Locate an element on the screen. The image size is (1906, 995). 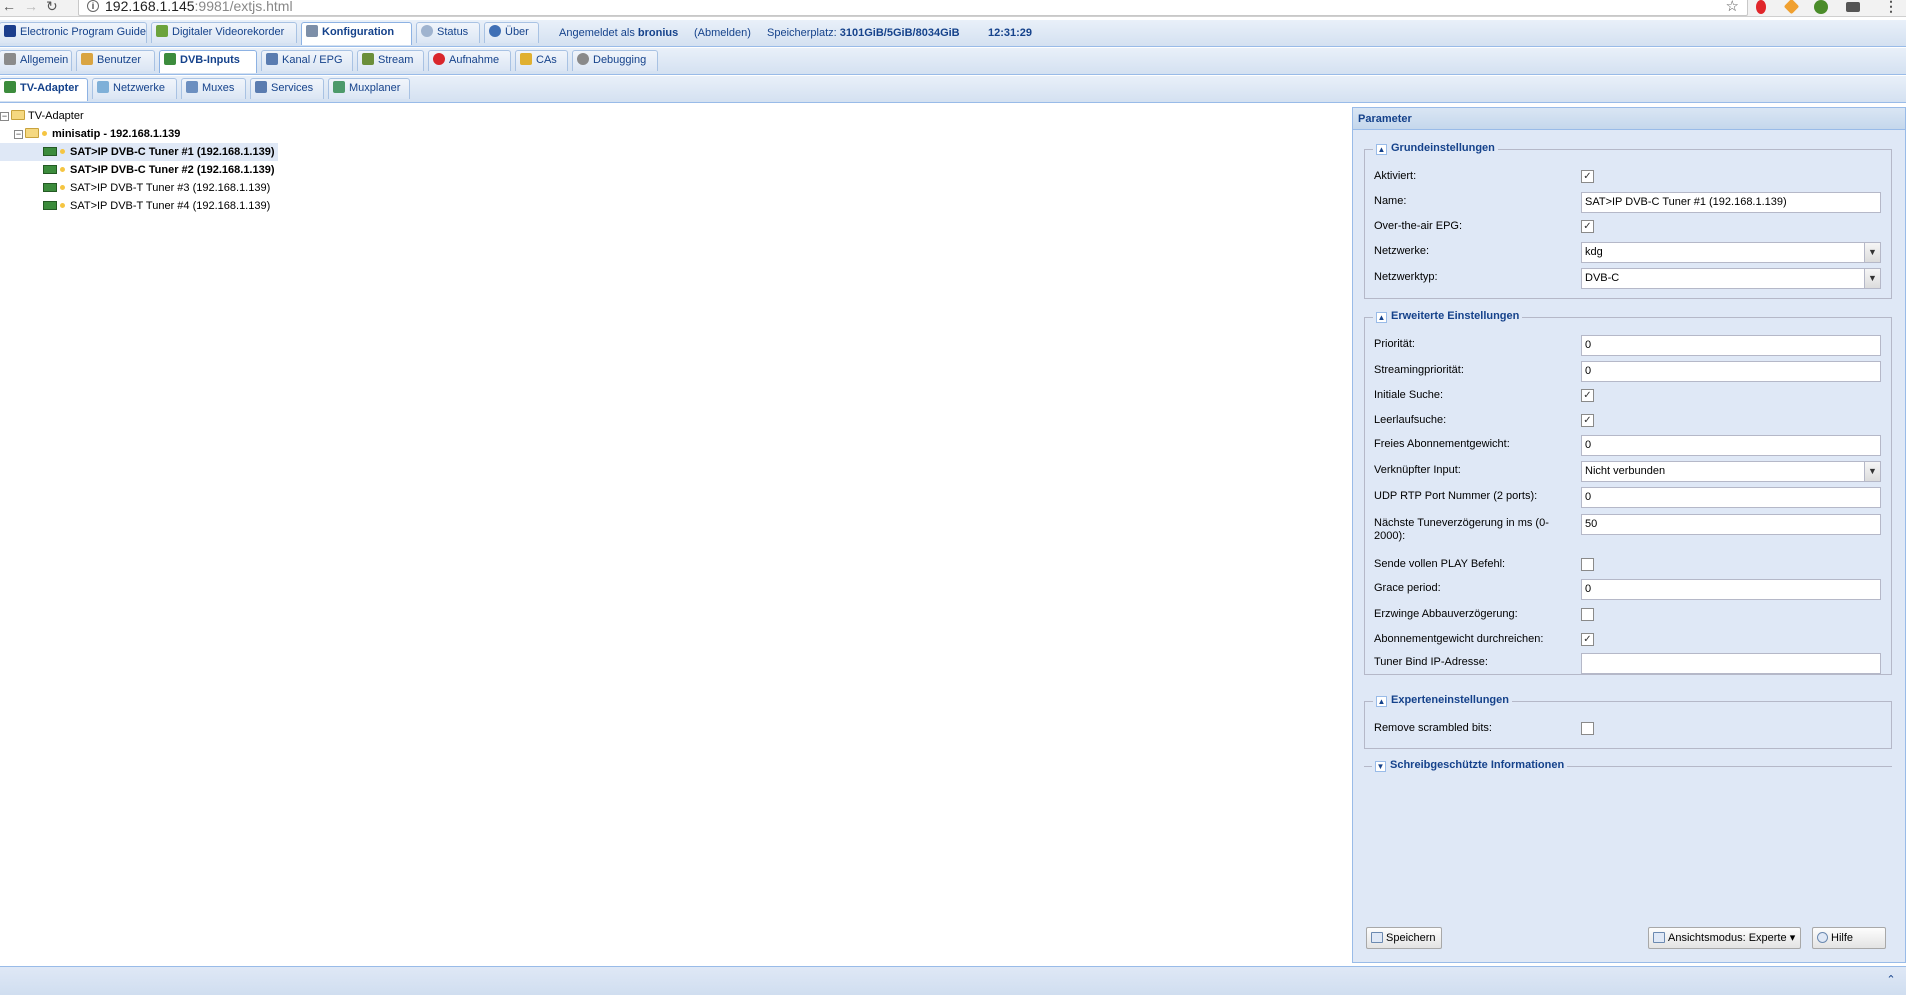
tv-icon is located at coordinates (272, 59).